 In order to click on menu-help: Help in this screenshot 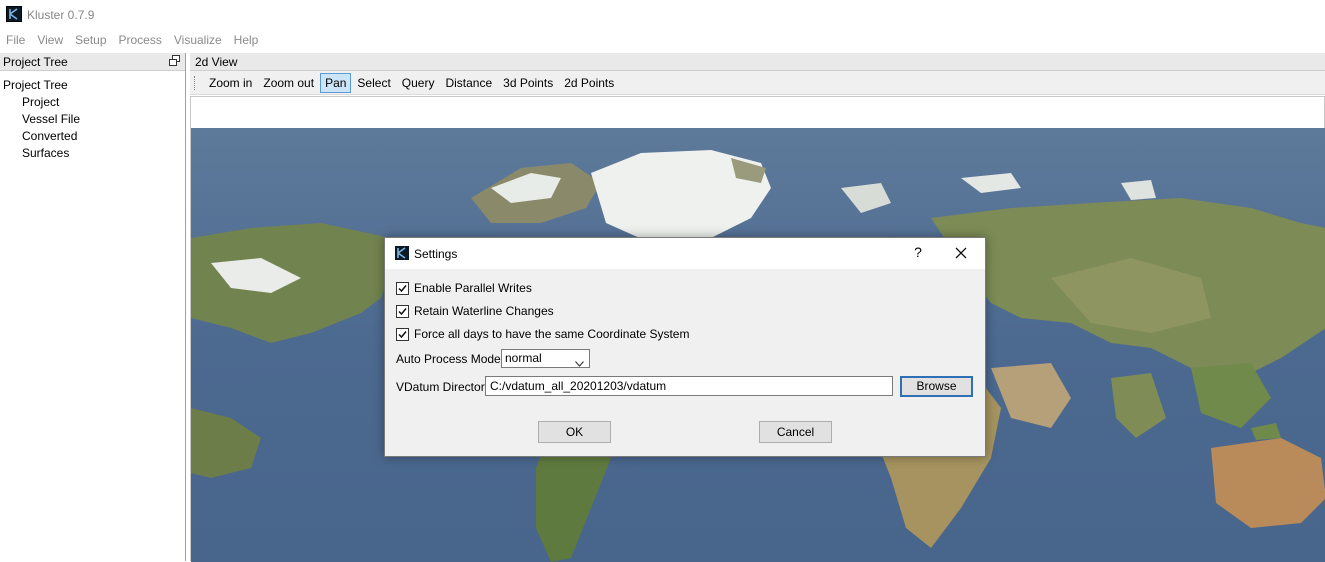, I will do `click(246, 41)`.